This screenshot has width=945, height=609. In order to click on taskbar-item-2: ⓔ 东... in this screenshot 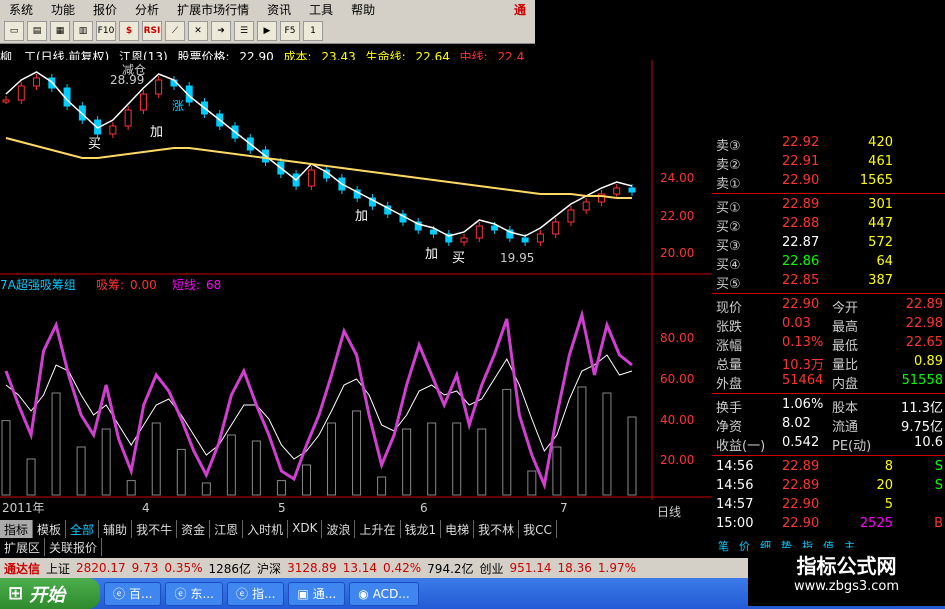, I will do `click(194, 593)`.